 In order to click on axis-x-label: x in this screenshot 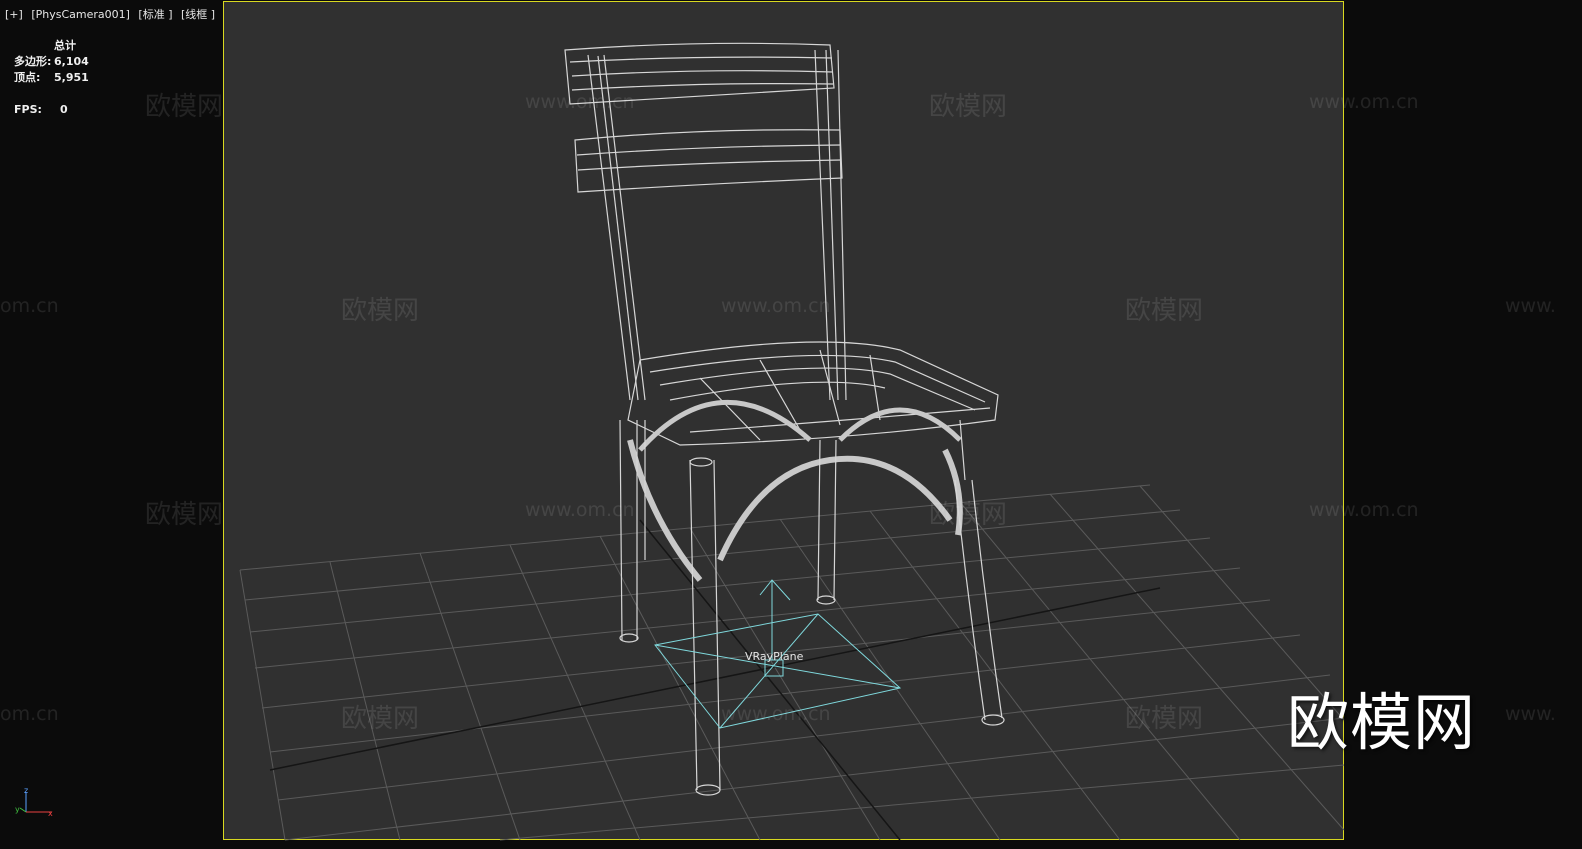, I will do `click(50, 813)`.